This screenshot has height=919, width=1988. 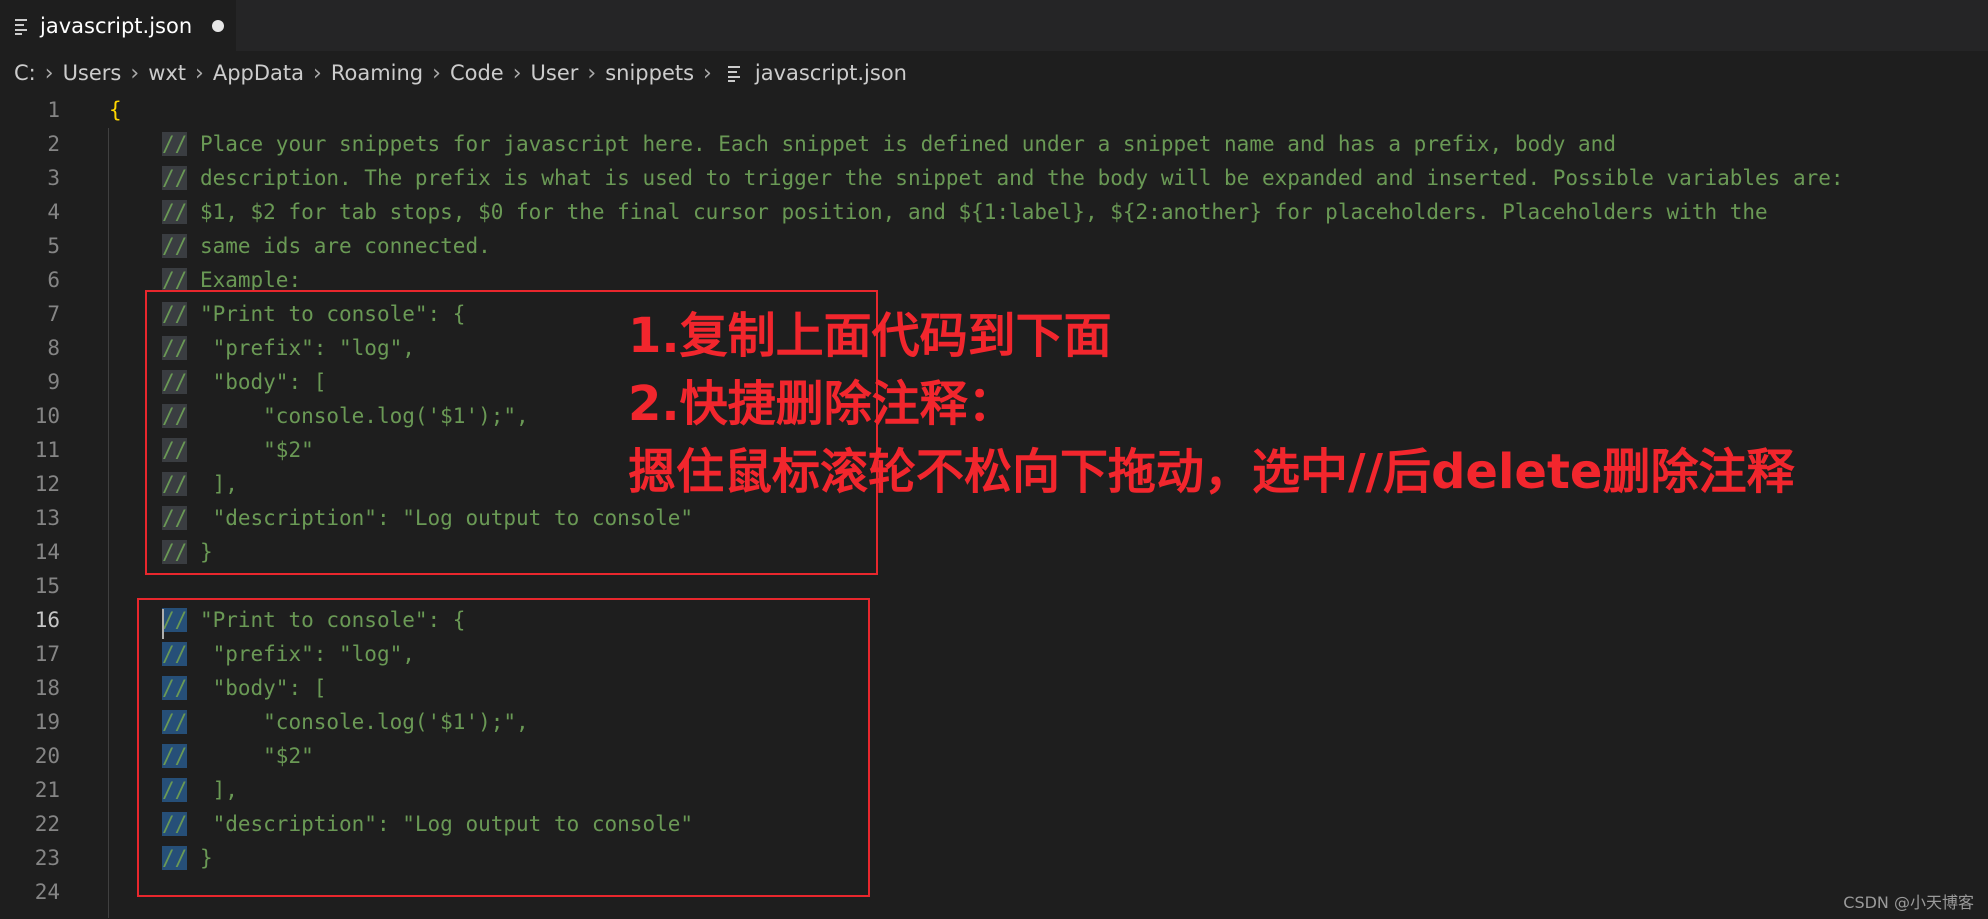 I want to click on line-number: 11, so click(x=47, y=450).